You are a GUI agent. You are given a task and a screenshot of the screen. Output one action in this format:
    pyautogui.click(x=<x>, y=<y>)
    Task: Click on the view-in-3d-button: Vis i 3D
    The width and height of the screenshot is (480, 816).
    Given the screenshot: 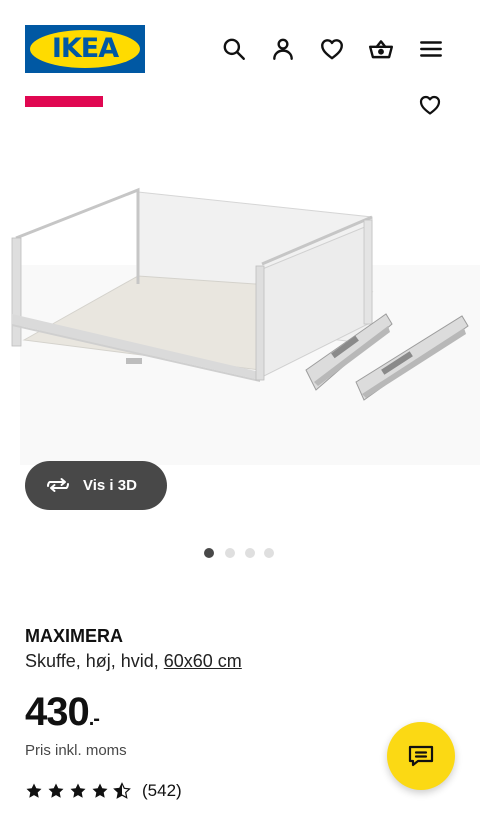 What is the action you would take?
    pyautogui.click(x=96, y=485)
    